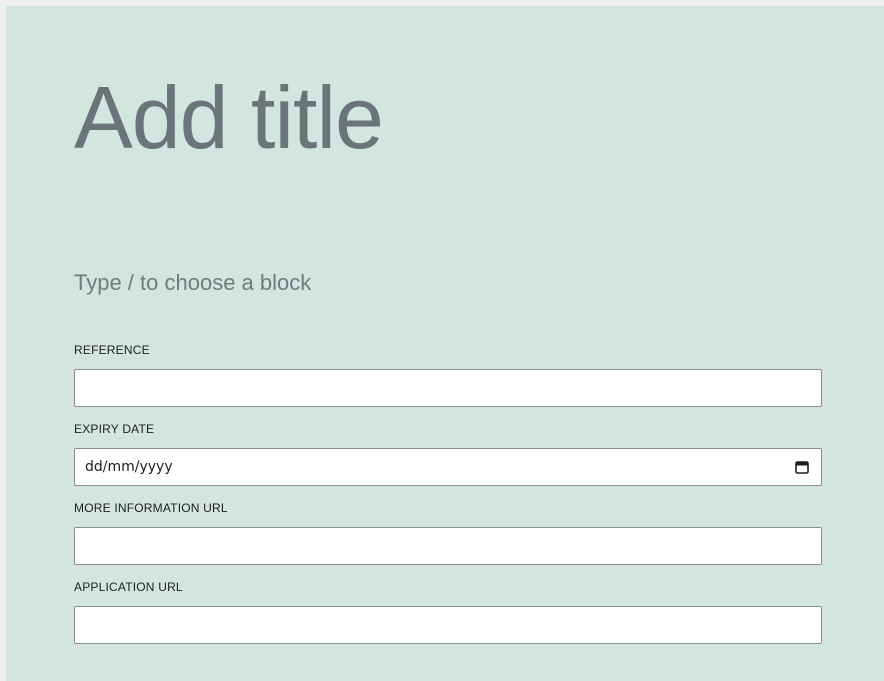 Image resolution: width=884 pixels, height=681 pixels. Describe the element at coordinates (448, 625) in the screenshot. I see `application-url-input` at that location.